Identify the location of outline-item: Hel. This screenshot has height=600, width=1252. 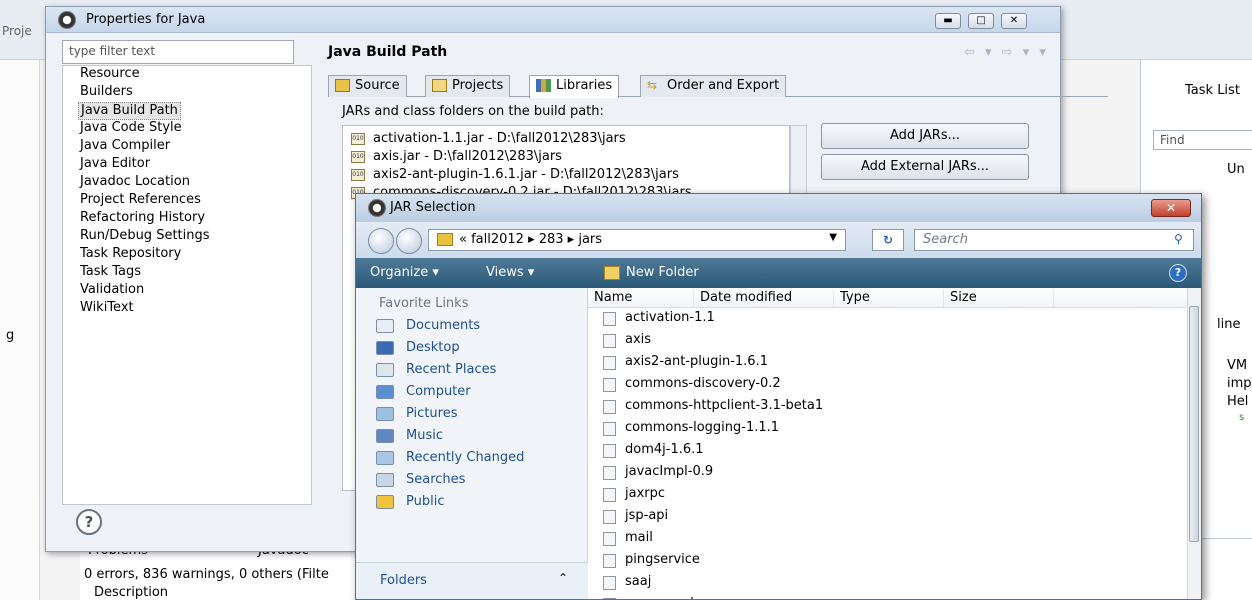
(1237, 401).